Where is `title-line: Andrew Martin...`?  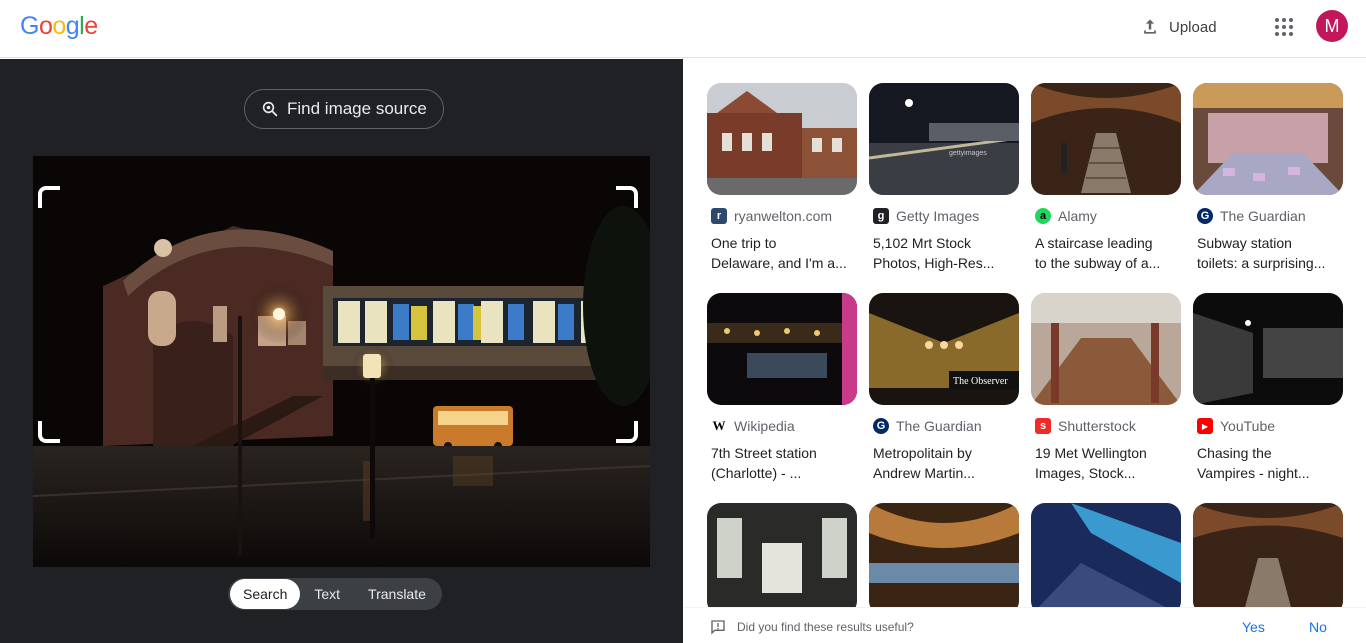
title-line: Andrew Martin... is located at coordinates (924, 473).